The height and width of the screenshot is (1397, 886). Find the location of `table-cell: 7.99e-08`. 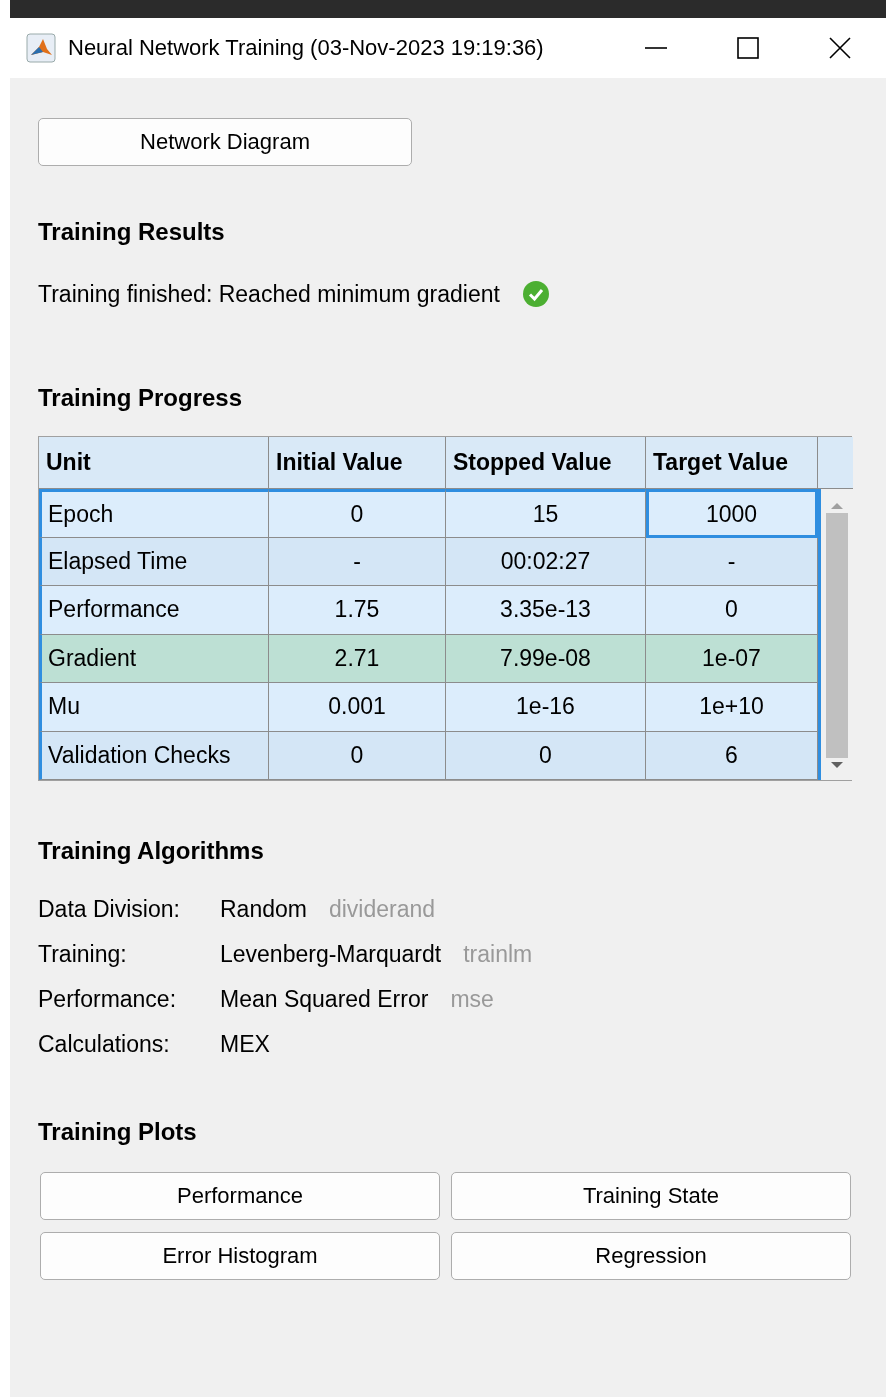

table-cell: 7.99e-08 is located at coordinates (546, 658).